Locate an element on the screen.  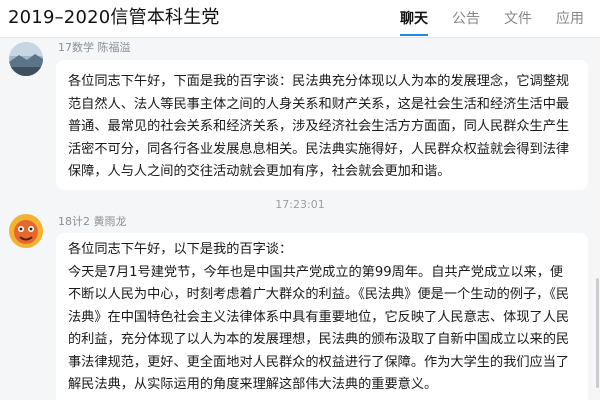
message-sender: 17数学 陈福溢 is located at coordinates (94, 48).